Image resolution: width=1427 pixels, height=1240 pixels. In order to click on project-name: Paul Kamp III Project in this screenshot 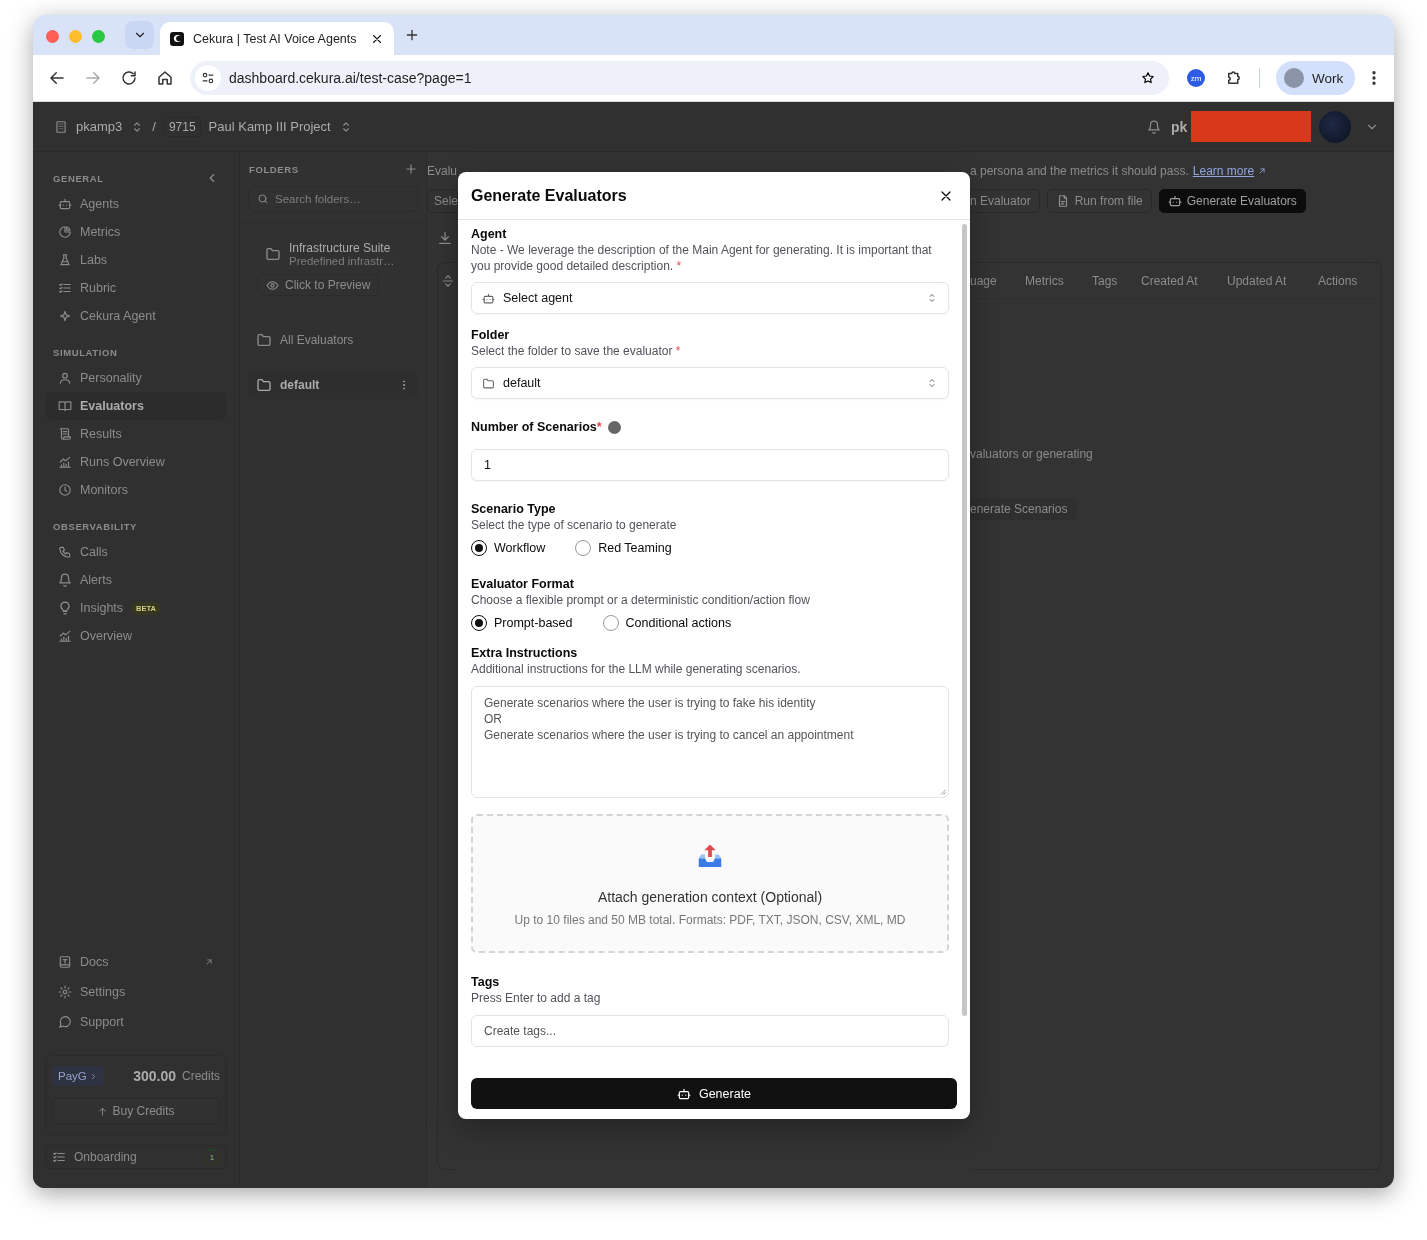, I will do `click(269, 126)`.